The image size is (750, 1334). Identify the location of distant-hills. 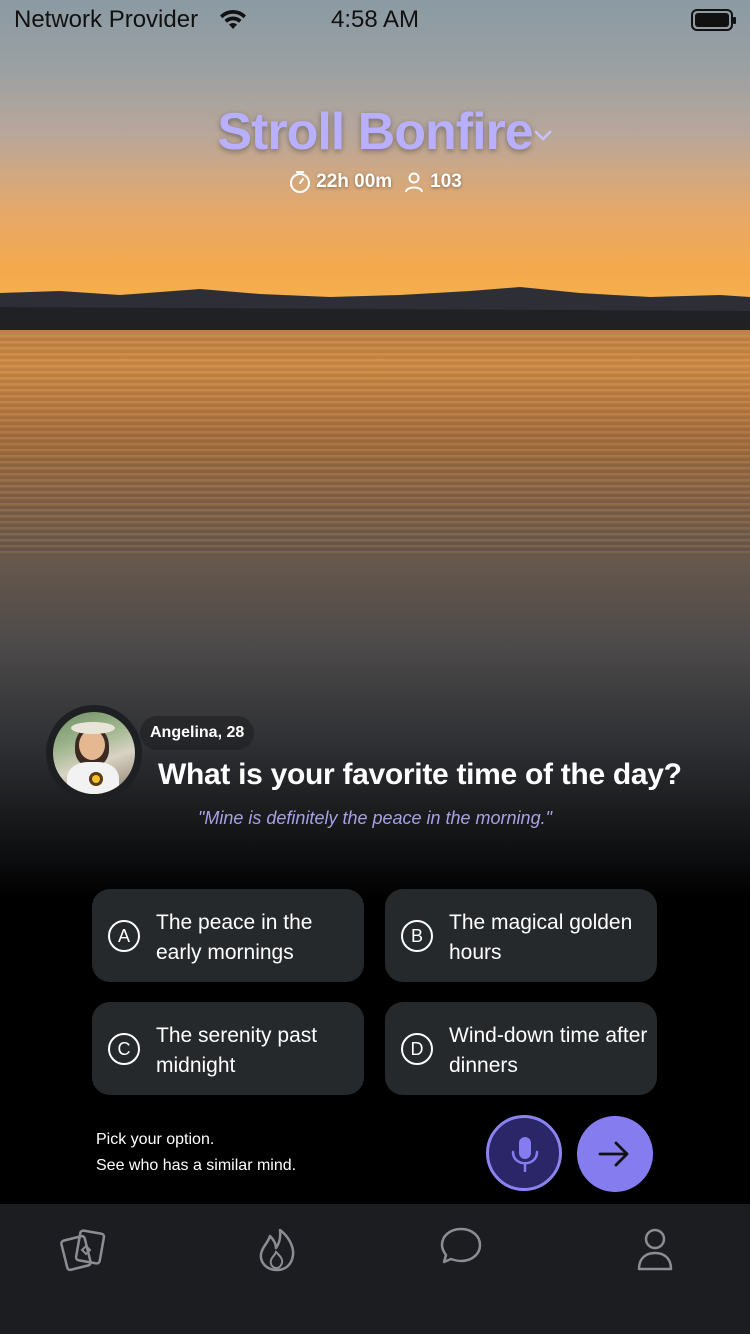
(375, 311).